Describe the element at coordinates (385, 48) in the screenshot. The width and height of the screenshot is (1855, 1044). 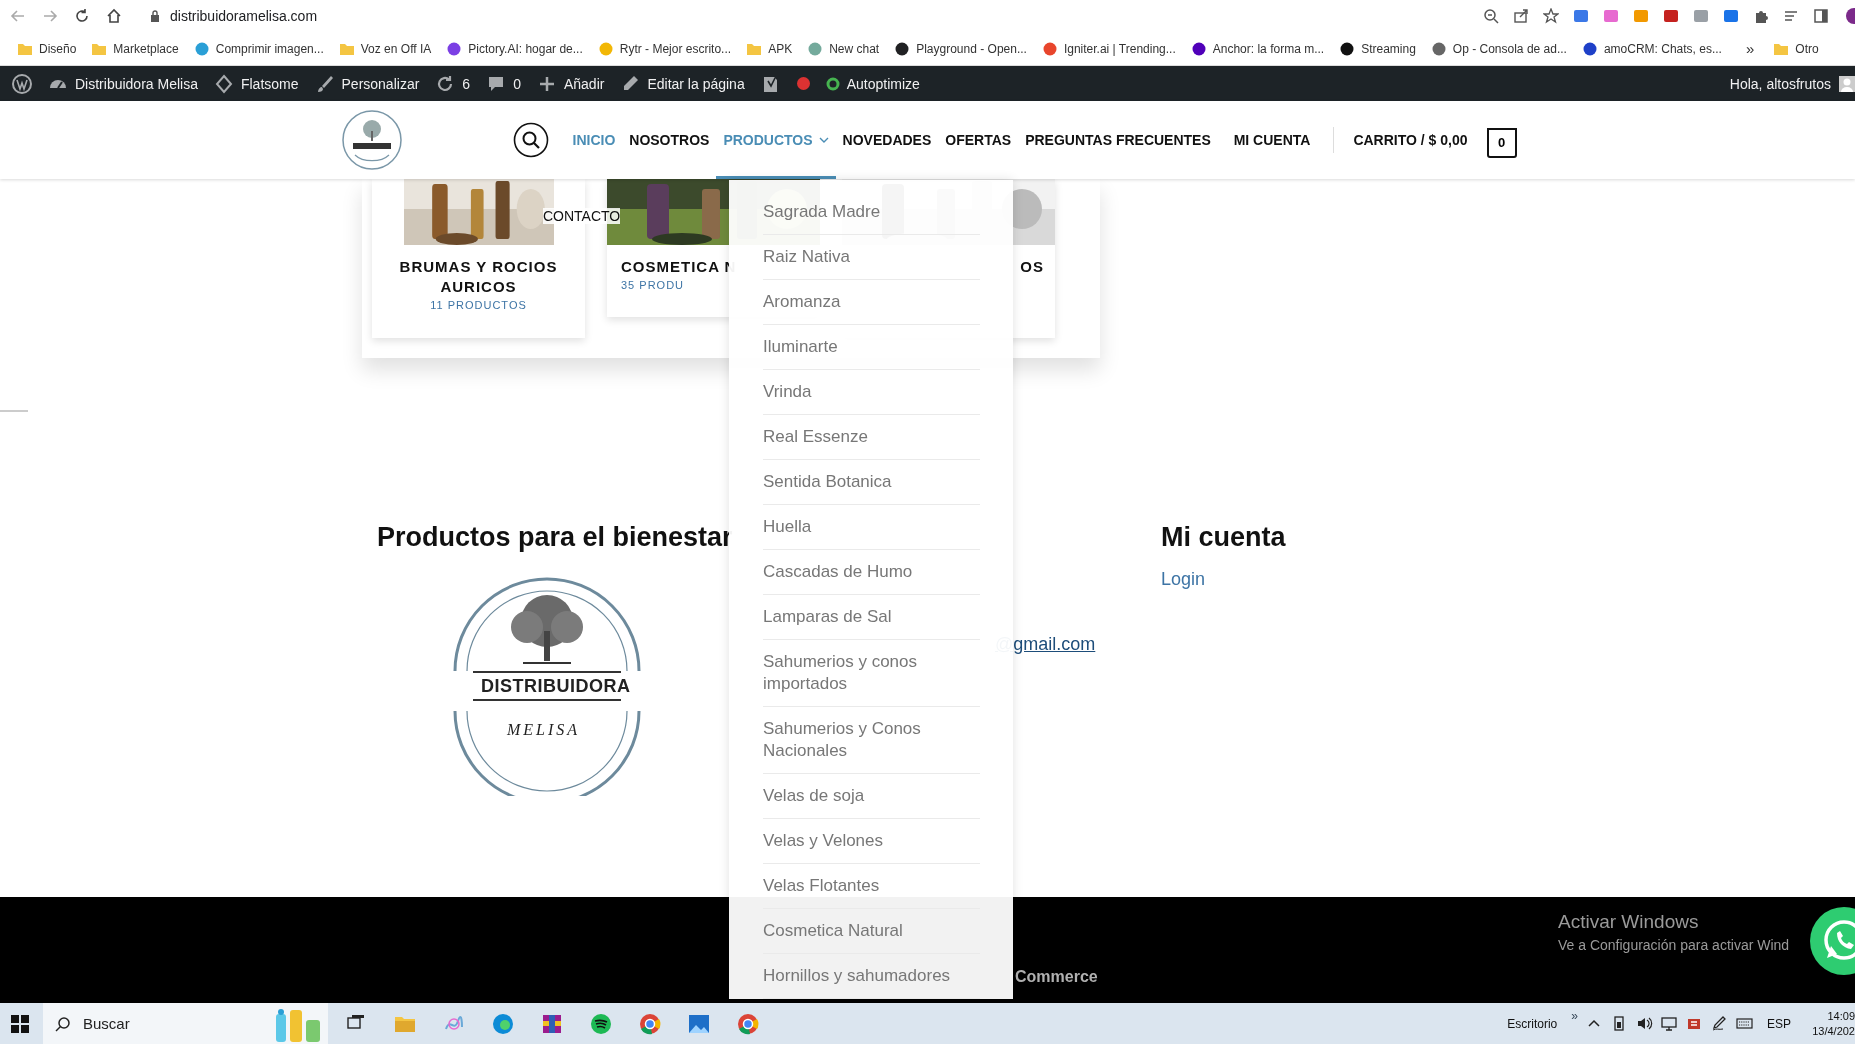
I see `bookmark: Voz en Off IA` at that location.